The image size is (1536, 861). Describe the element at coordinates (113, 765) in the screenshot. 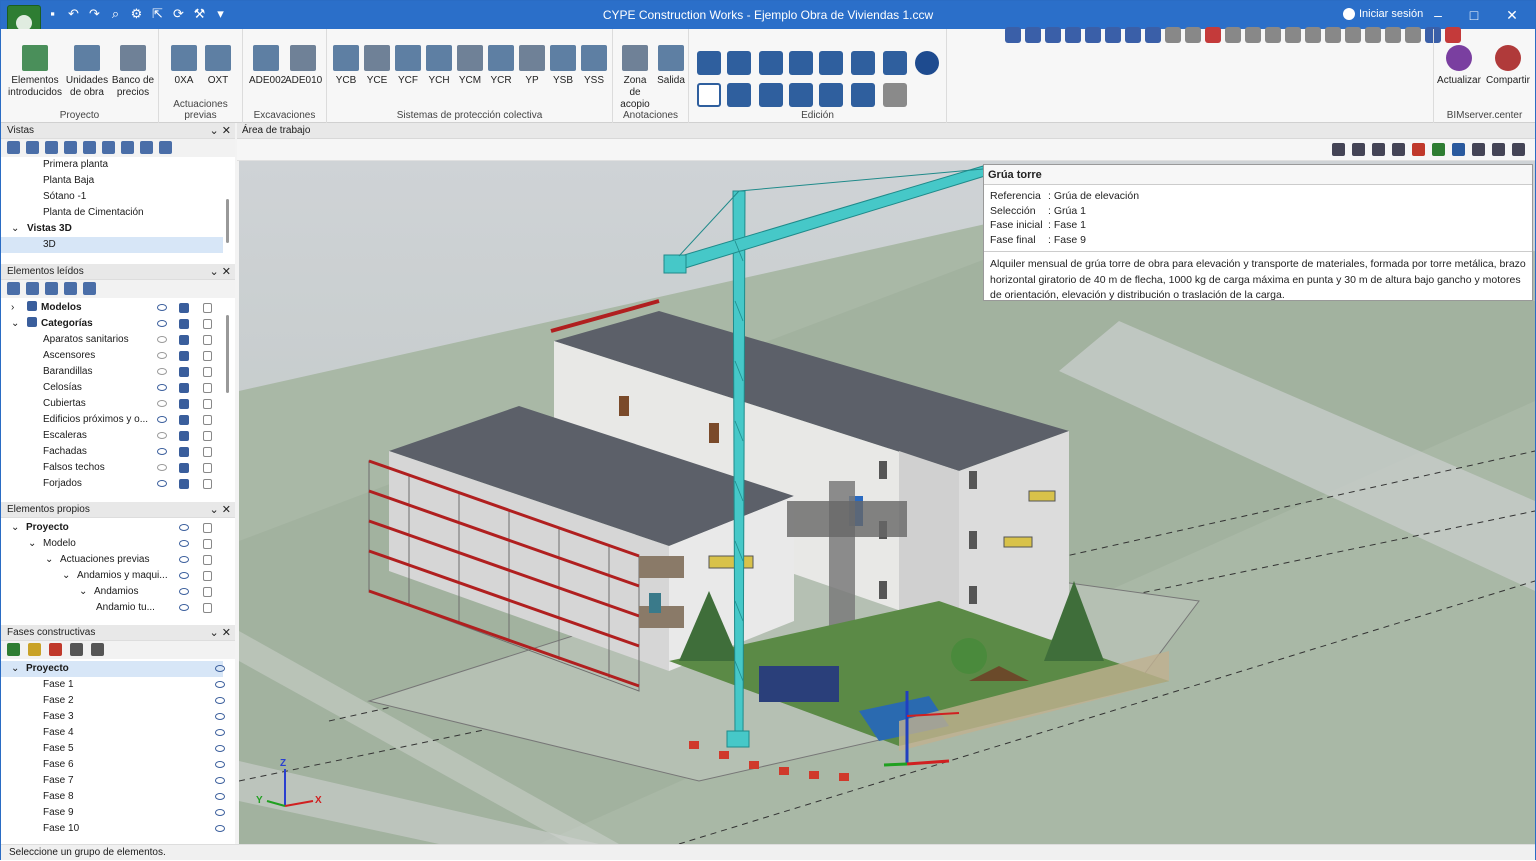

I see `phase-item: Fase 6` at that location.